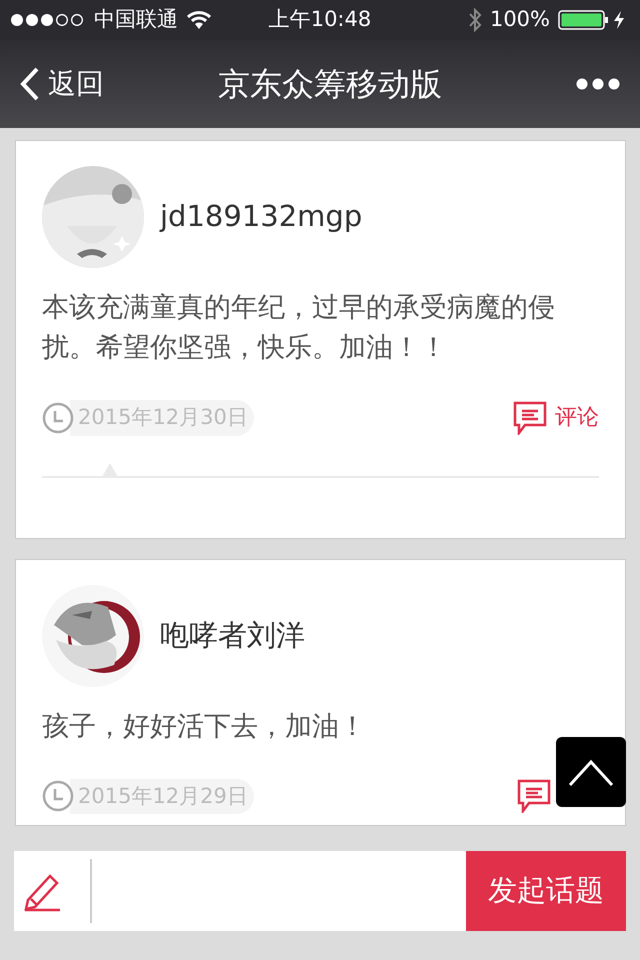  I want to click on start-topic-button: 发起话题, so click(546, 891).